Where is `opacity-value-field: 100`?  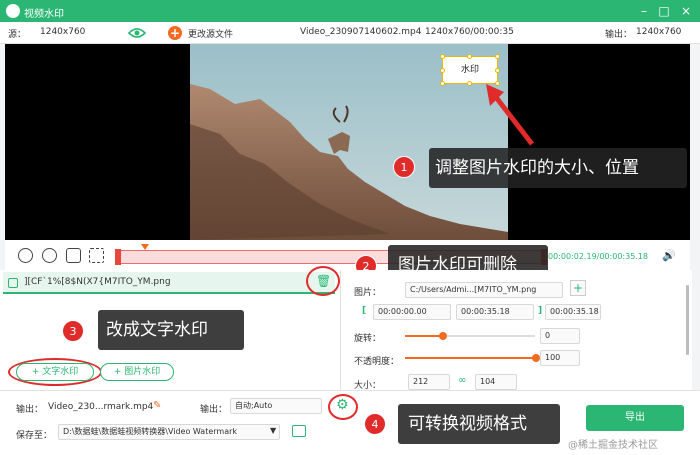 opacity-value-field: 100 is located at coordinates (560, 358).